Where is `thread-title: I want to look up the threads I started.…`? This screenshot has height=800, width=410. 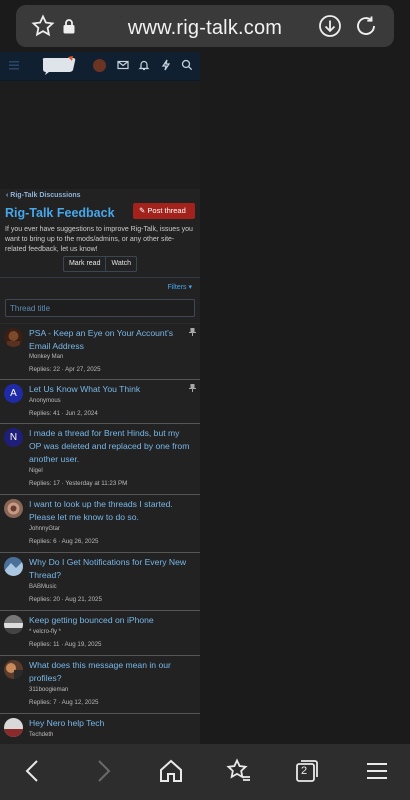 thread-title: I want to look up the threads I started.… is located at coordinates (110, 511).